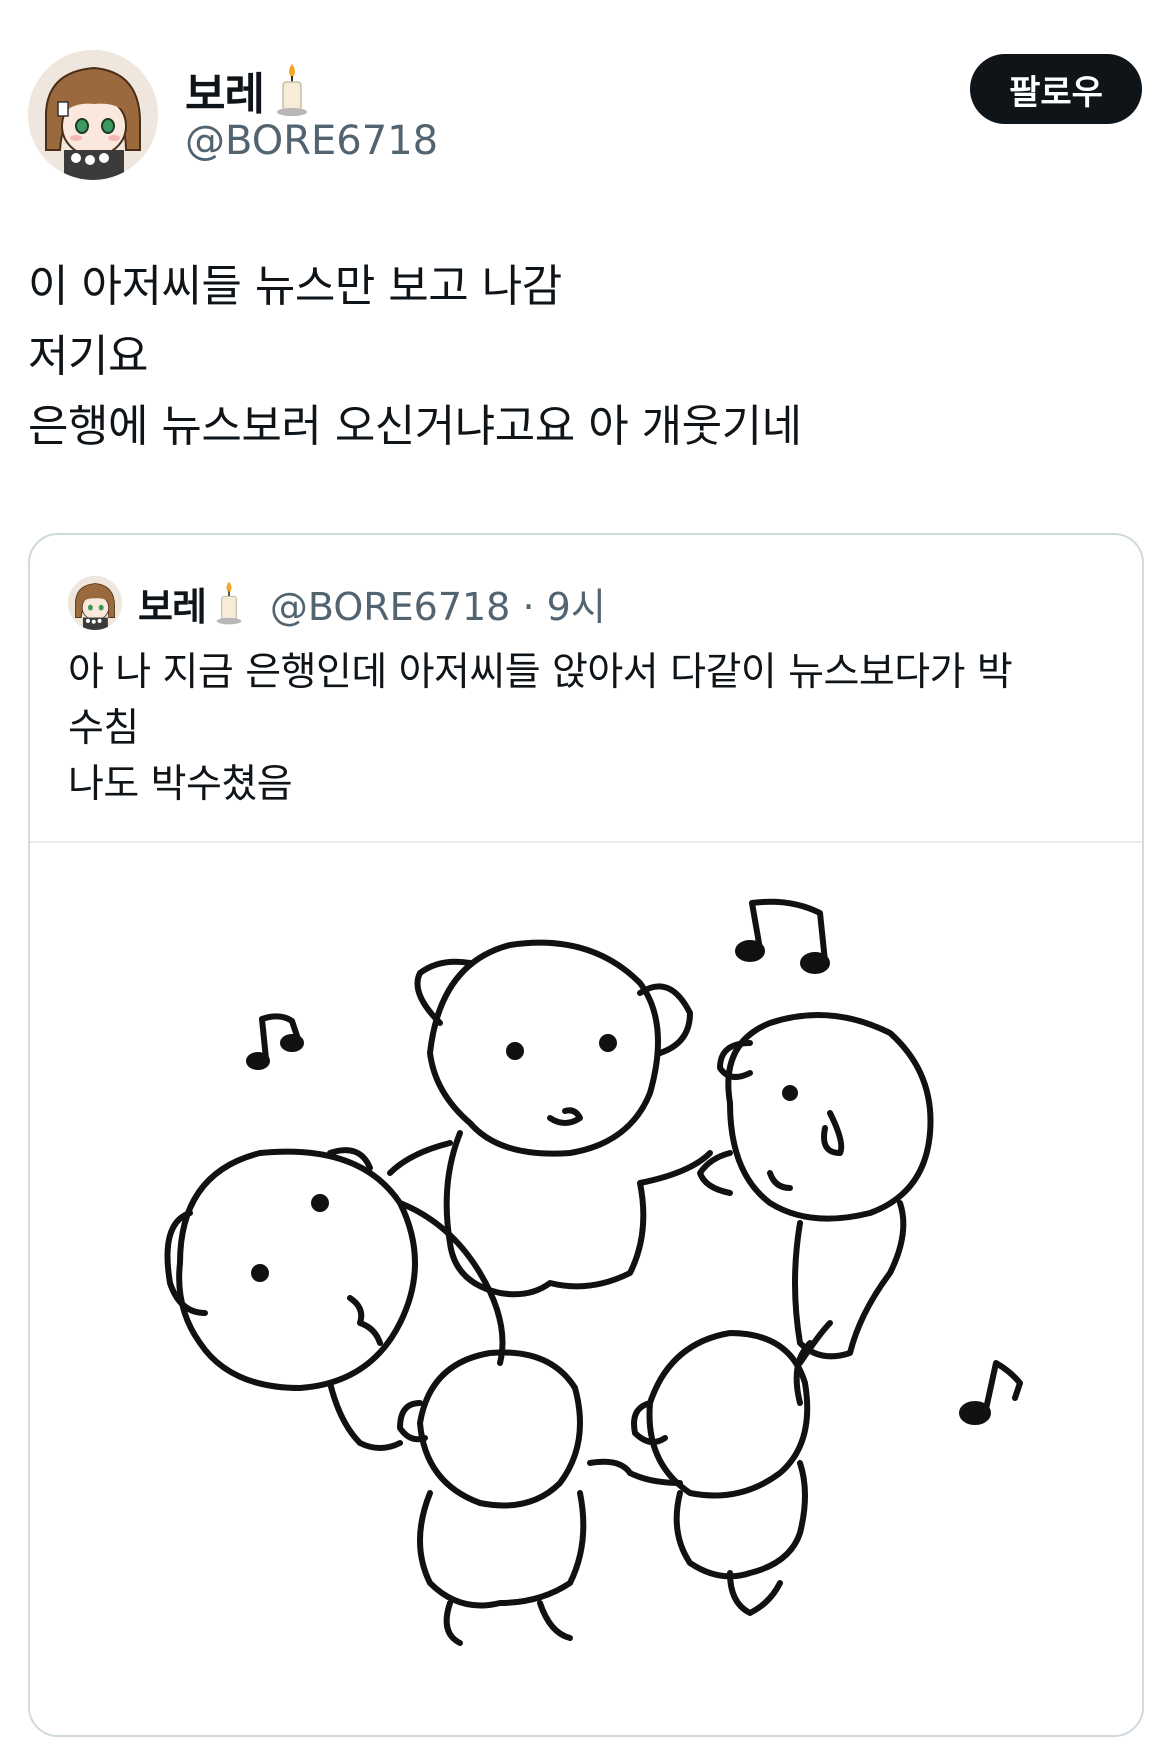 The width and height of the screenshot is (1170, 1763). What do you see at coordinates (103, 728) in the screenshot?
I see `quoted-text-line: 수침` at bounding box center [103, 728].